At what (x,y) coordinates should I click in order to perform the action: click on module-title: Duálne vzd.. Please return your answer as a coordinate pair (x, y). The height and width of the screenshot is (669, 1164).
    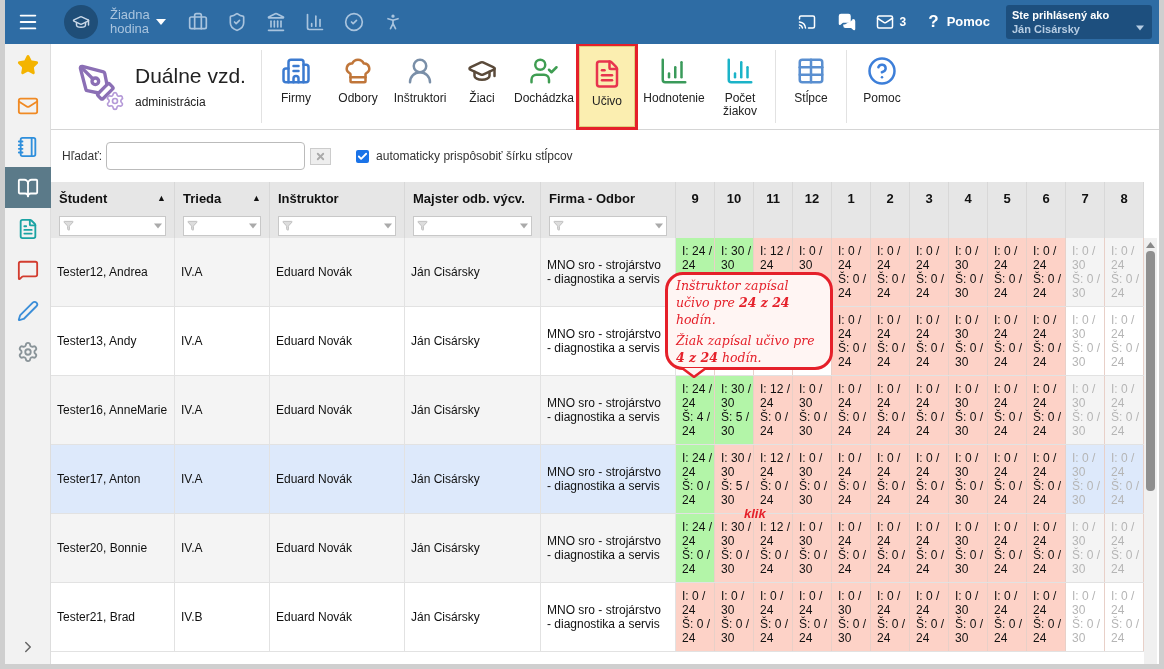
    Looking at the image, I should click on (190, 75).